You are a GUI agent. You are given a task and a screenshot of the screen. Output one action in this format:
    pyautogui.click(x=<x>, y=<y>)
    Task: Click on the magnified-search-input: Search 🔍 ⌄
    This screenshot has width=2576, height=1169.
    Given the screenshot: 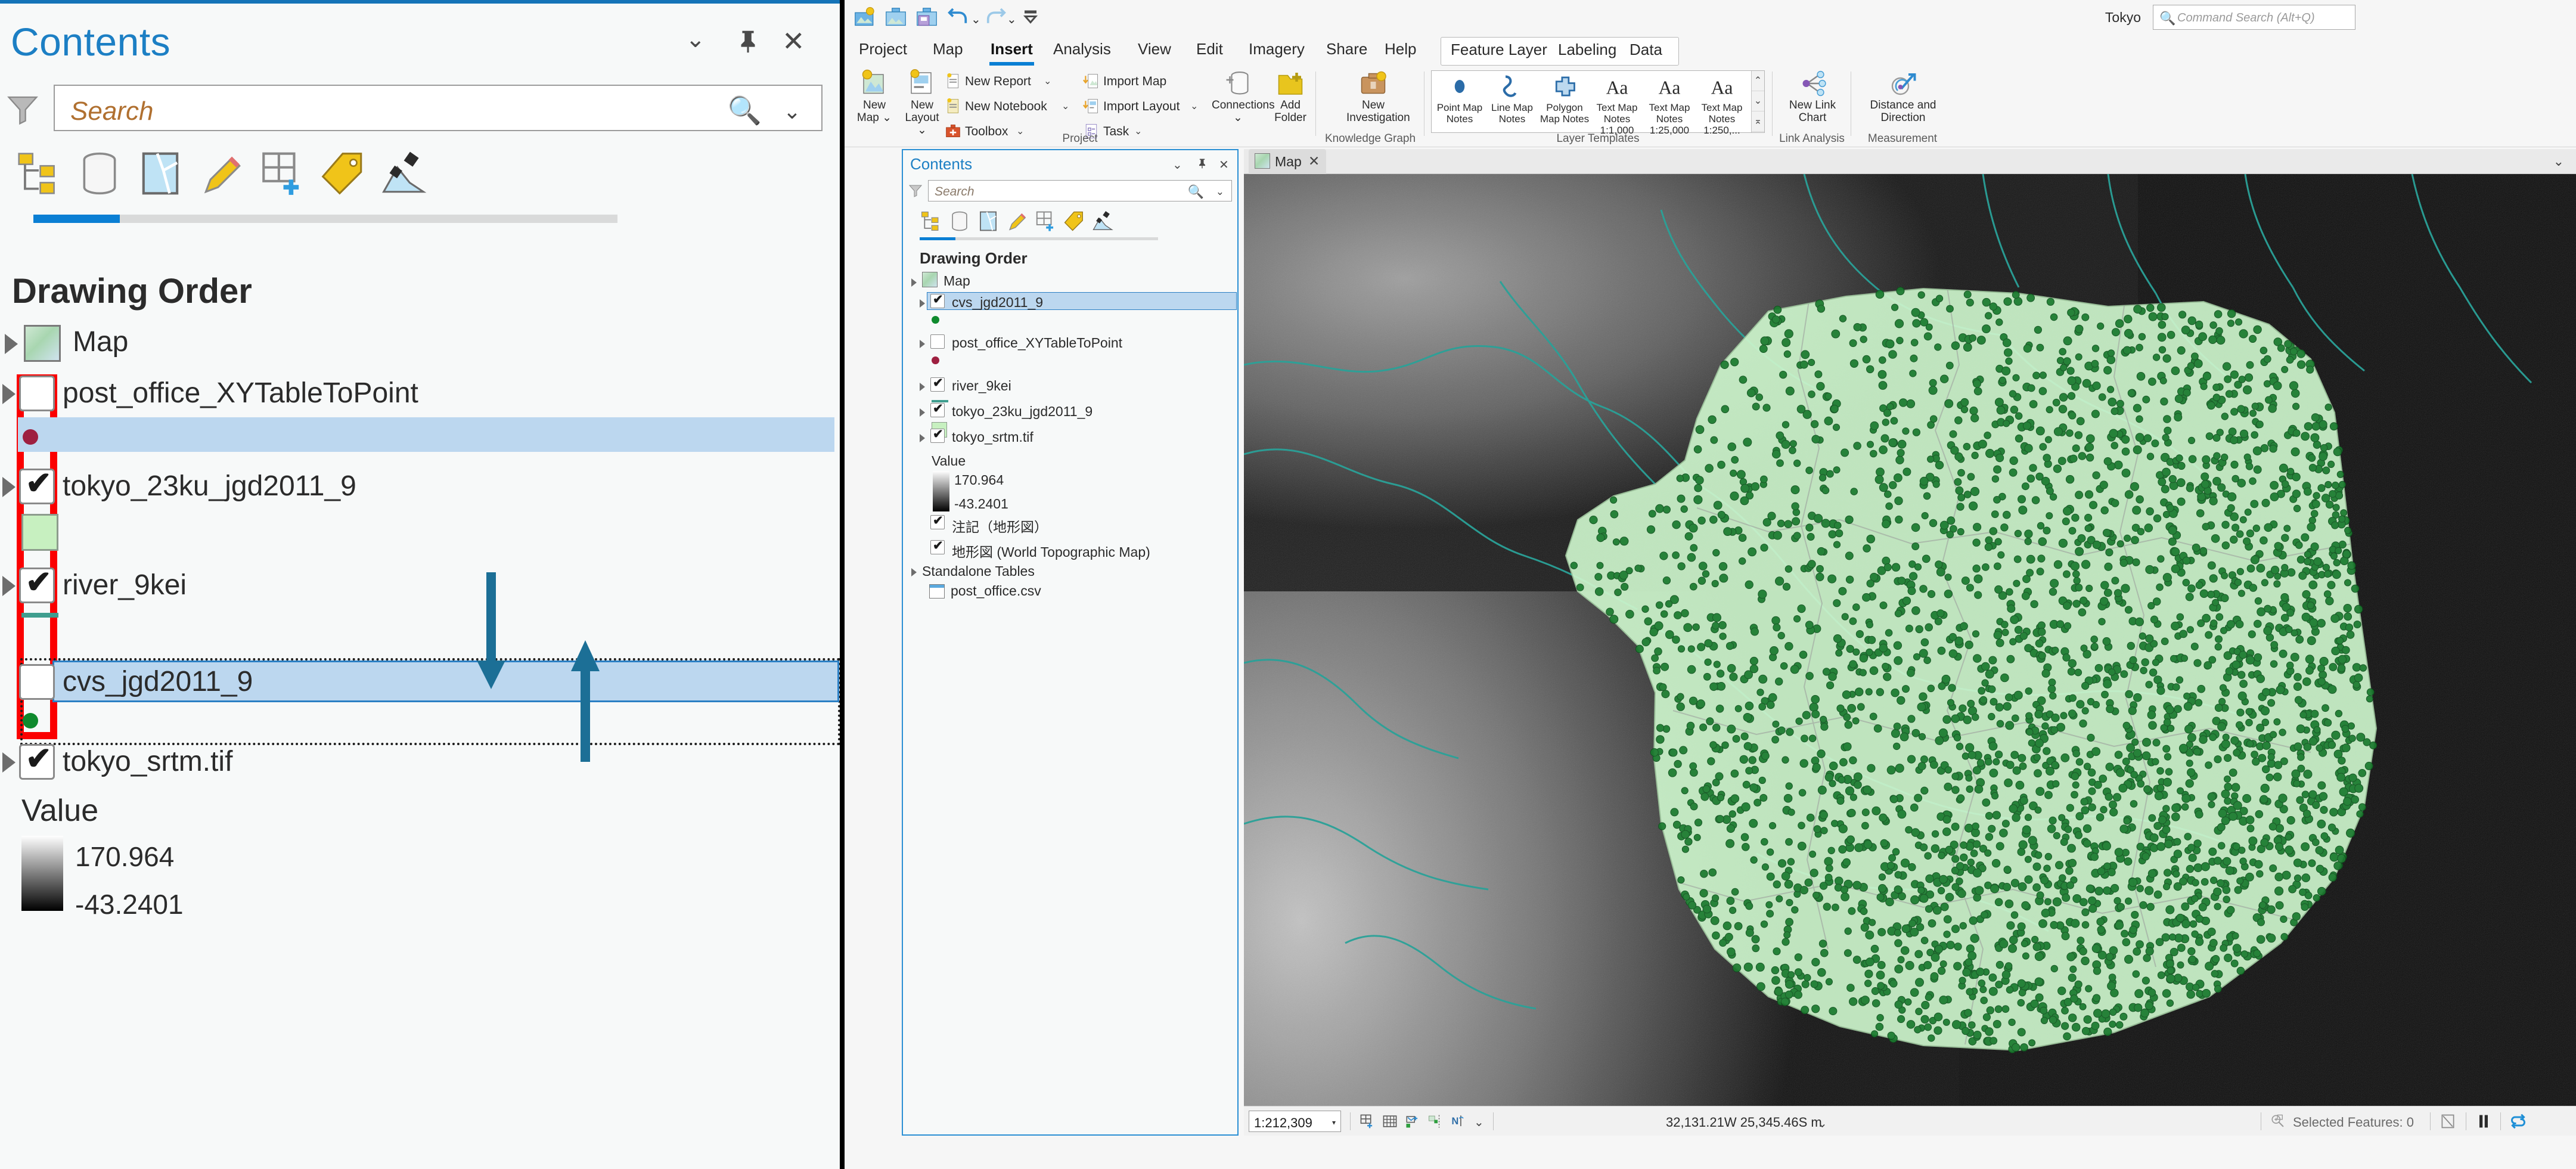 What is the action you would take?
    pyautogui.click(x=438, y=108)
    